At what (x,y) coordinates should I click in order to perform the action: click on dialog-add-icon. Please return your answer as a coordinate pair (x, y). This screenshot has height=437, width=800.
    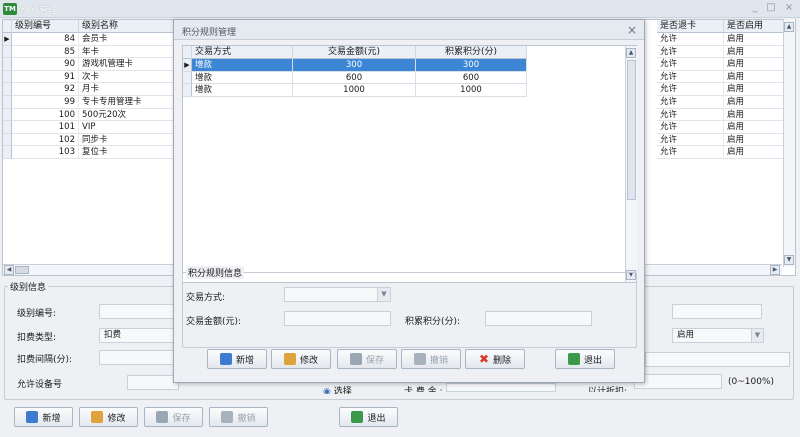
    Looking at the image, I should click on (225, 359).